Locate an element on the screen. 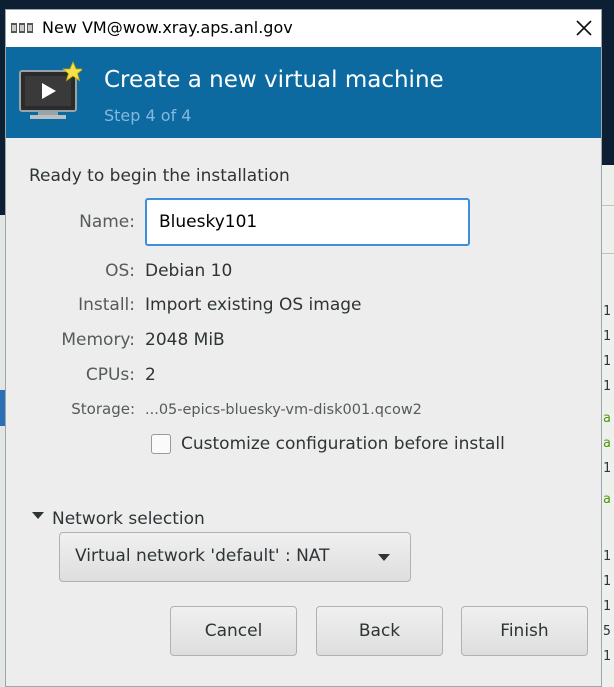 This screenshot has height=687, width=614. cancel-button: Cancel is located at coordinates (233, 631).